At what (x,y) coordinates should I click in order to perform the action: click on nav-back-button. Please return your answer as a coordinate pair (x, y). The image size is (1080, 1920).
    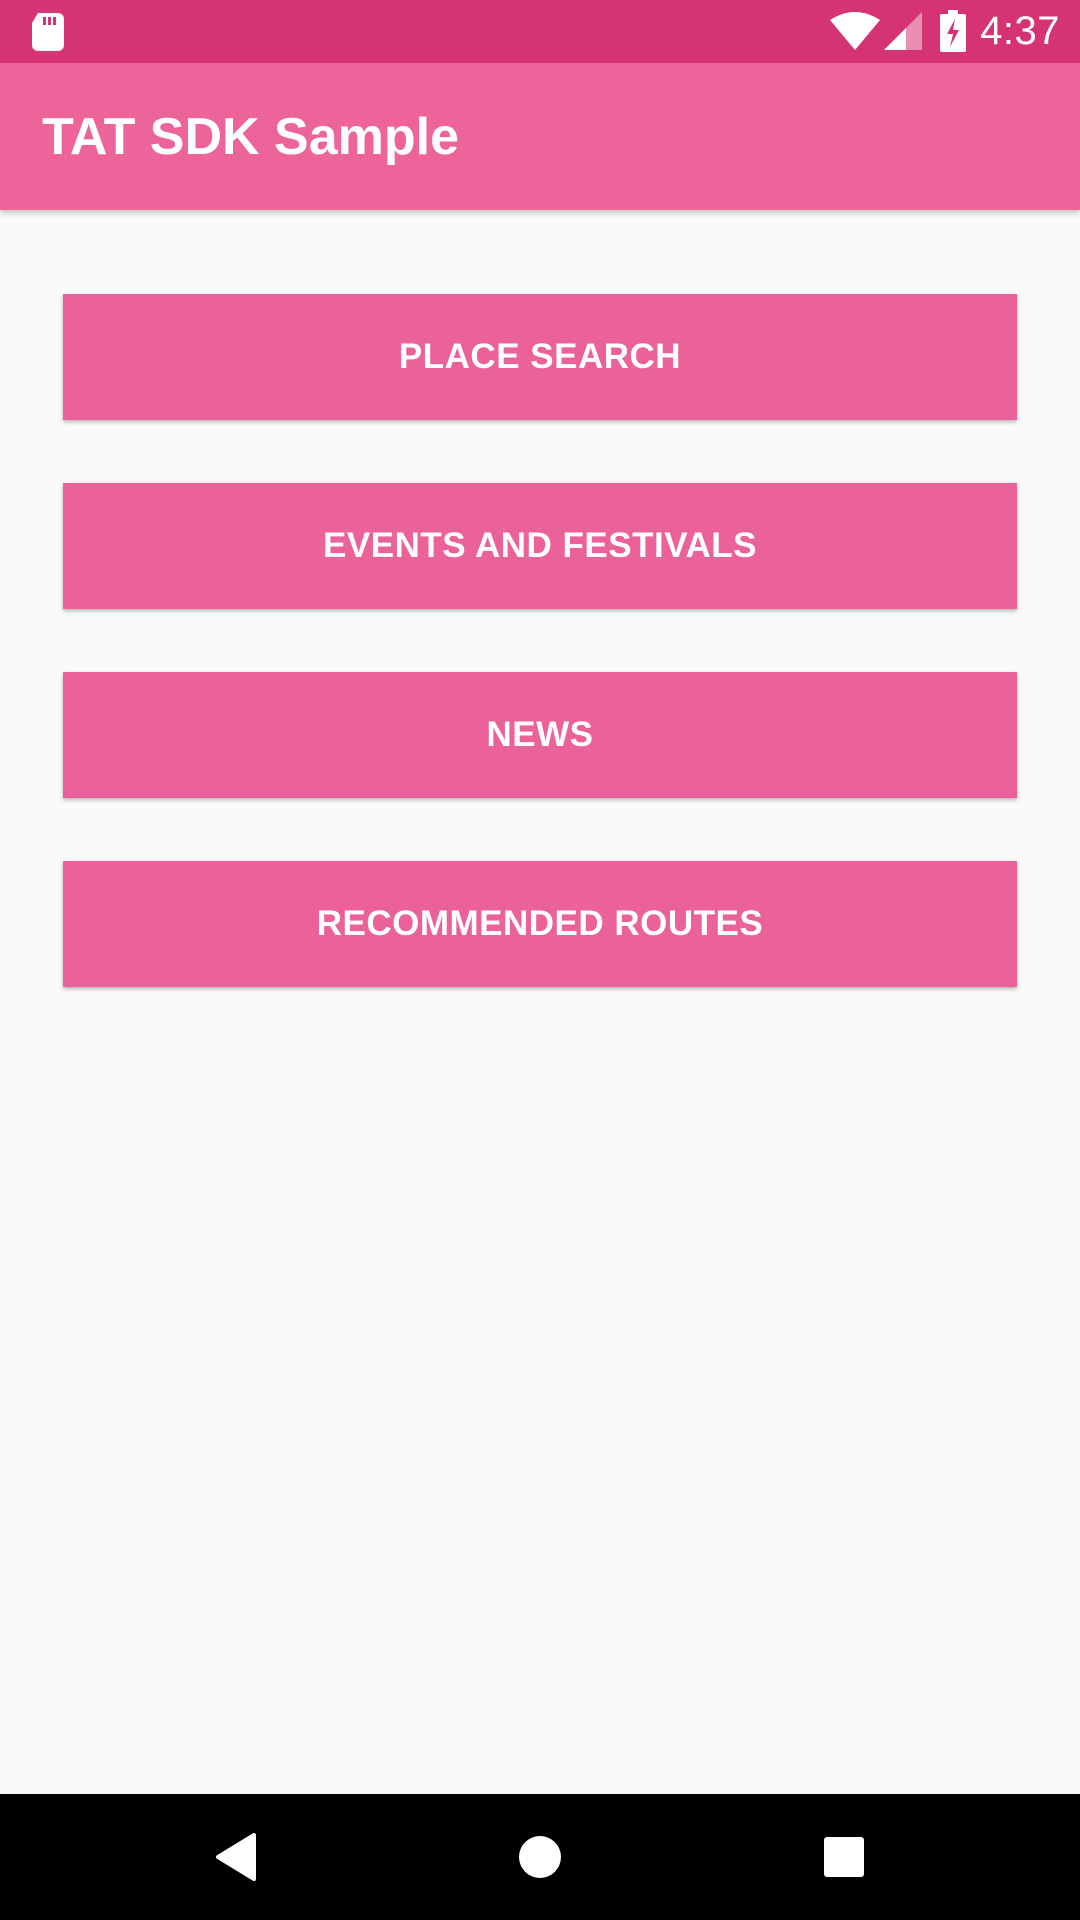
    Looking at the image, I should click on (236, 1857).